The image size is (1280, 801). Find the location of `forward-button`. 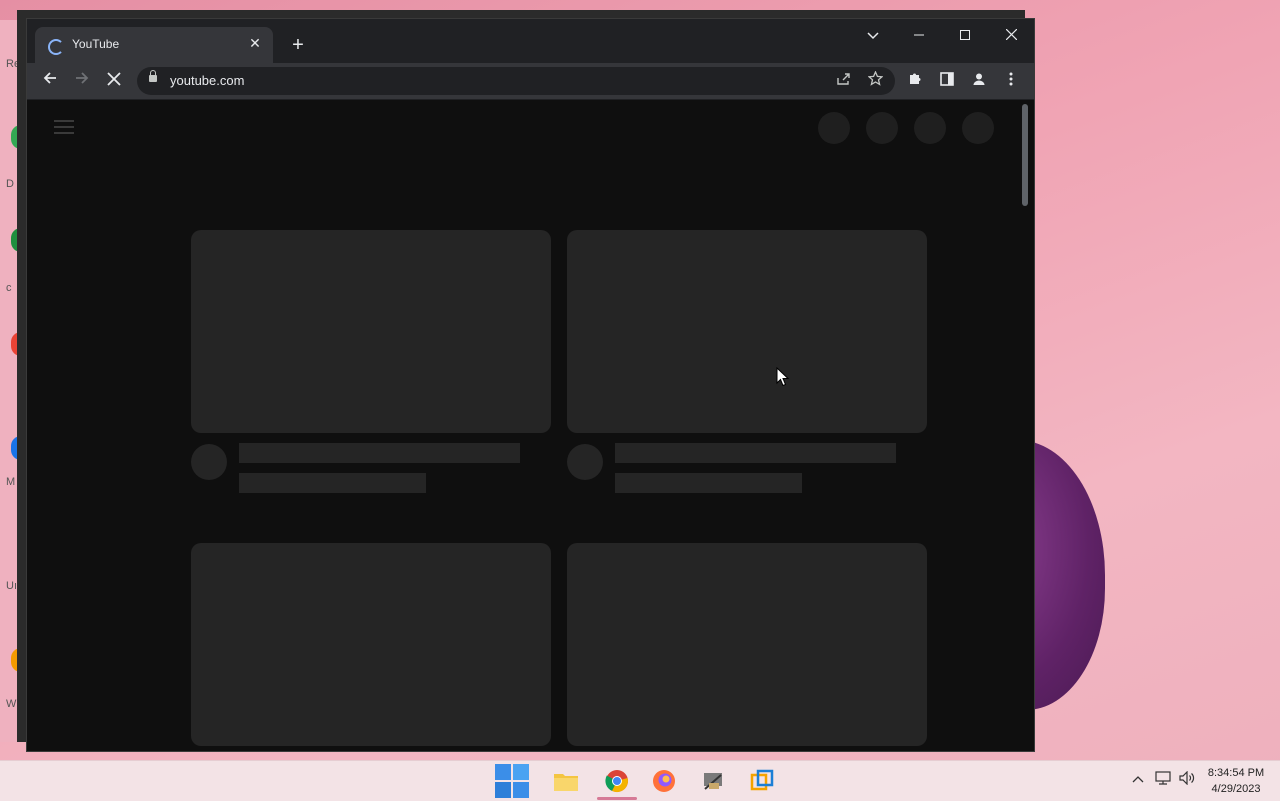

forward-button is located at coordinates (82, 81).